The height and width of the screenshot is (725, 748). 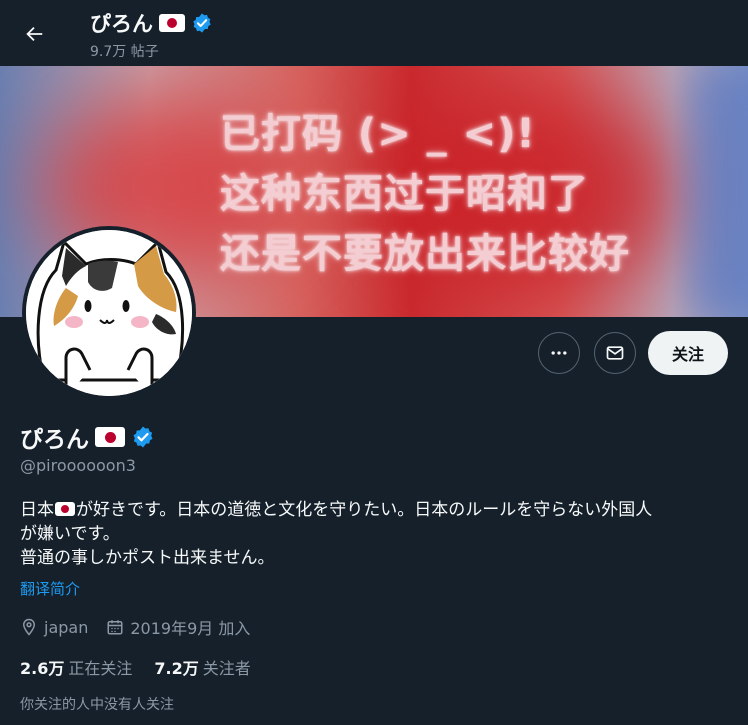 I want to click on joined-date: 2019年9月 加入, so click(x=190, y=628).